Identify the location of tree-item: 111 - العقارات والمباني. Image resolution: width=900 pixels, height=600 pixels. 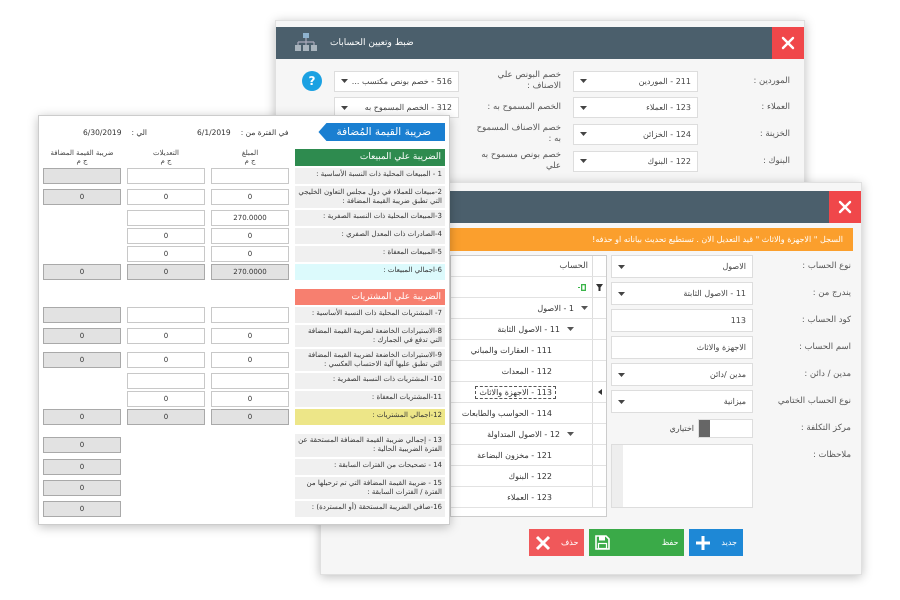
(511, 350).